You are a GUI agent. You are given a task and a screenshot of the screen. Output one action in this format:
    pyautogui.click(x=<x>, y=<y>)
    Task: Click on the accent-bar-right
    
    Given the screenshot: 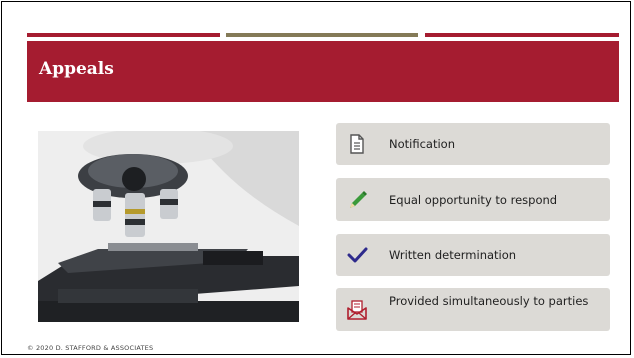 What is the action you would take?
    pyautogui.click(x=522, y=35)
    